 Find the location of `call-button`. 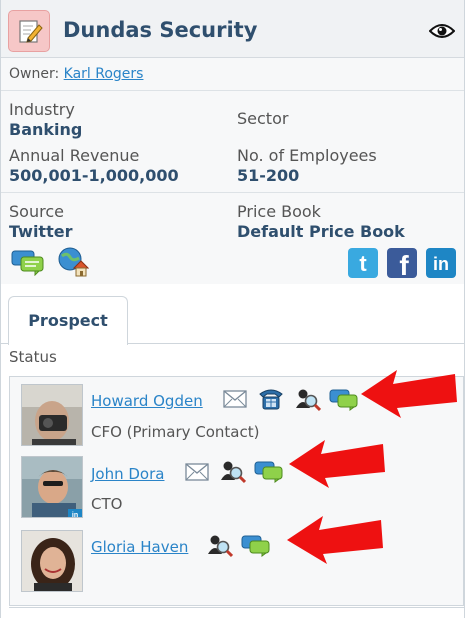

call-button is located at coordinates (271, 400).